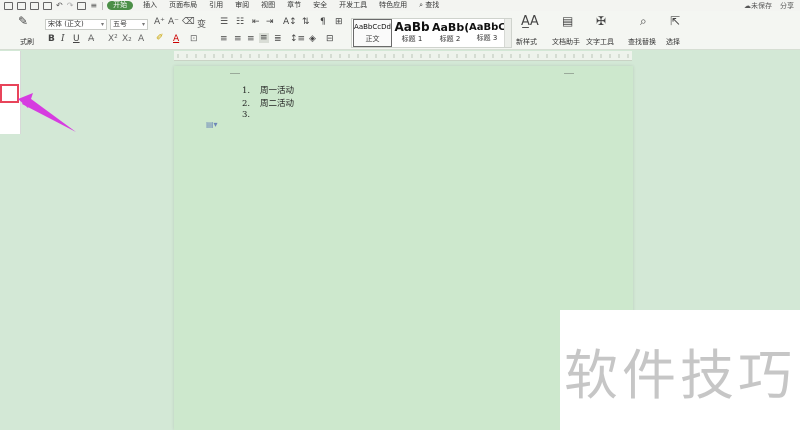 The height and width of the screenshot is (430, 800). What do you see at coordinates (246, 91) in the screenshot?
I see `list-number: 1.` at bounding box center [246, 91].